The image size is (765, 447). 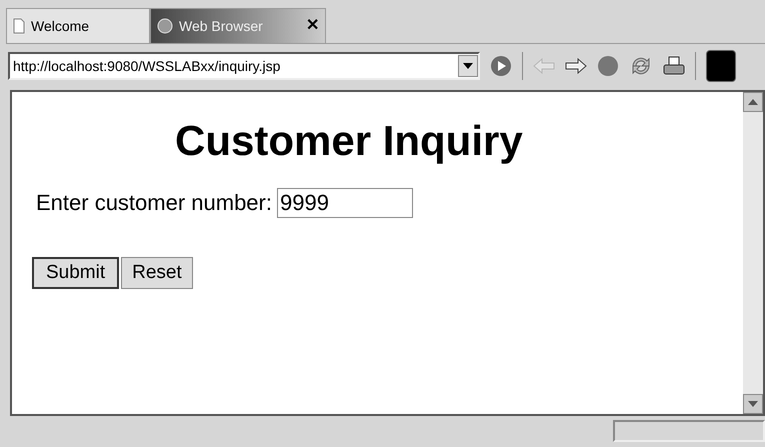 I want to click on up-arrow-icon, so click(x=753, y=102).